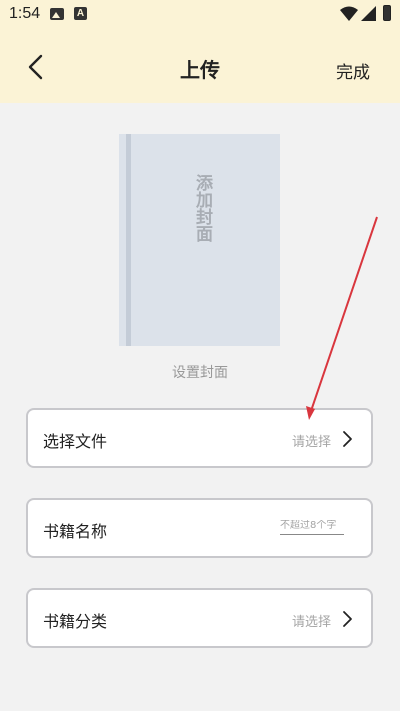 The width and height of the screenshot is (400, 711). What do you see at coordinates (200, 15) in the screenshot?
I see `status-bar: 1:54 A` at bounding box center [200, 15].